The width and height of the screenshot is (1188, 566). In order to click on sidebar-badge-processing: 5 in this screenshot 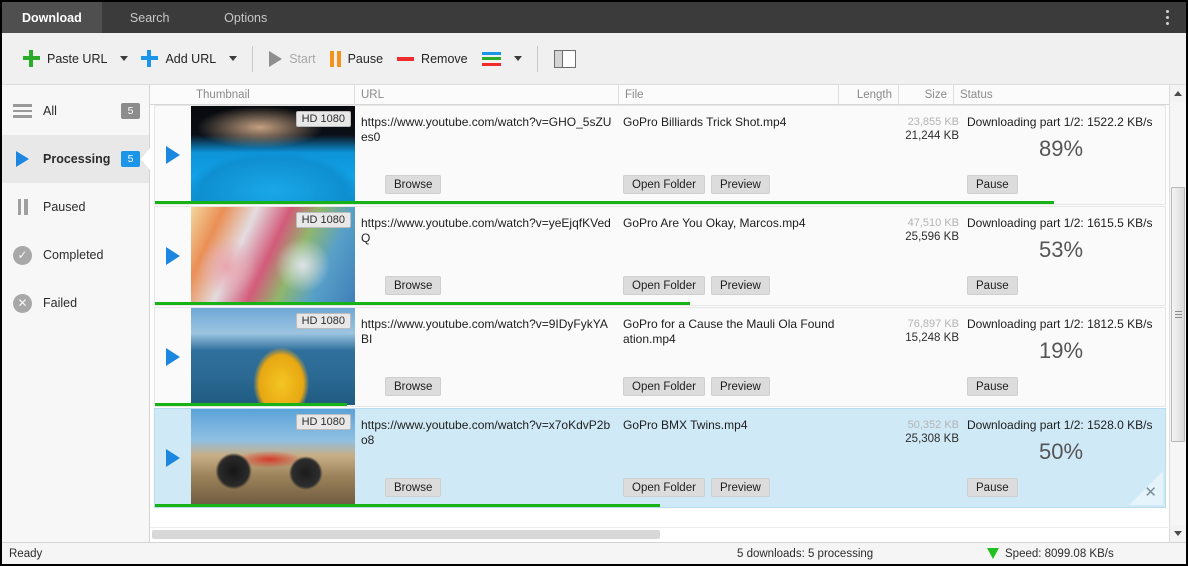, I will do `click(130, 159)`.